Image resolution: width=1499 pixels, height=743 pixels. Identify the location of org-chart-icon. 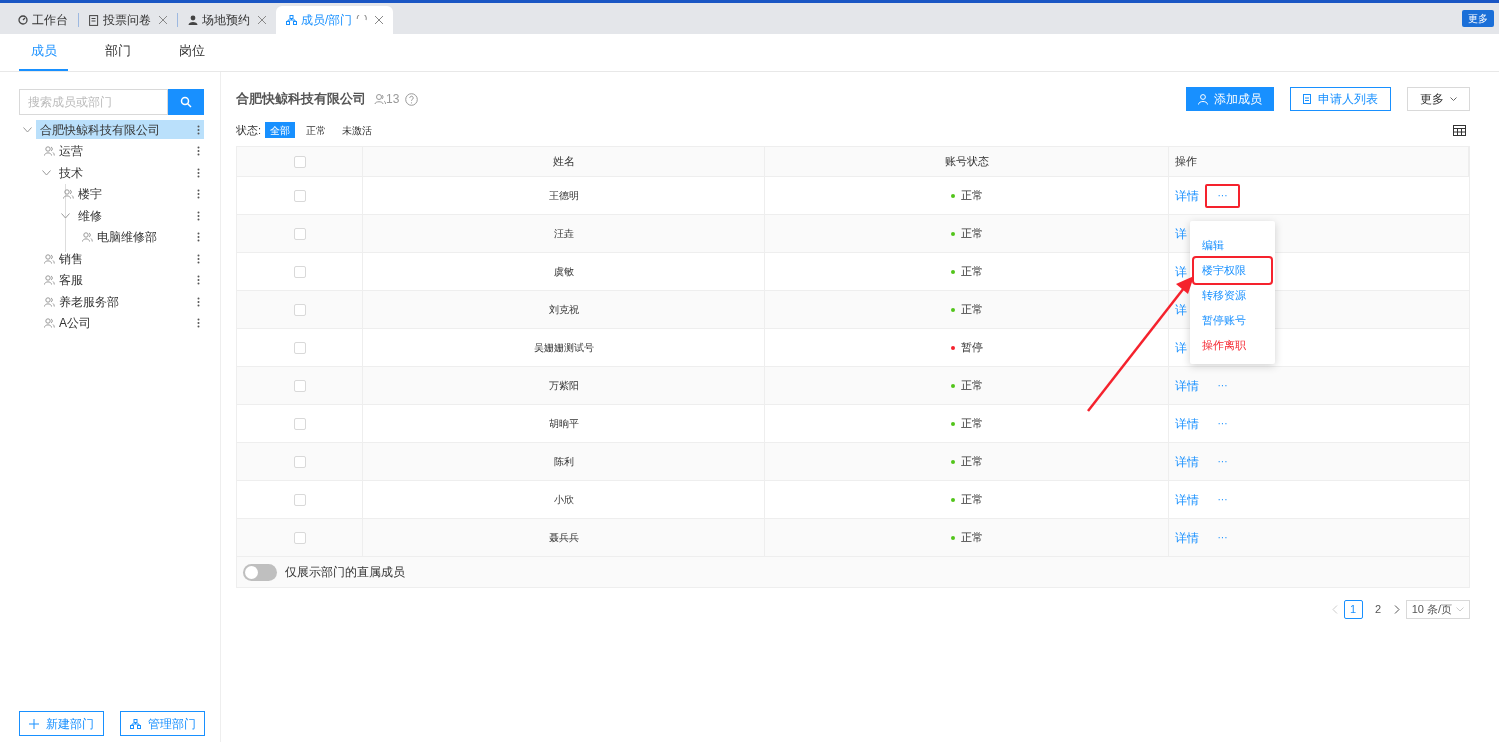
(135, 723).